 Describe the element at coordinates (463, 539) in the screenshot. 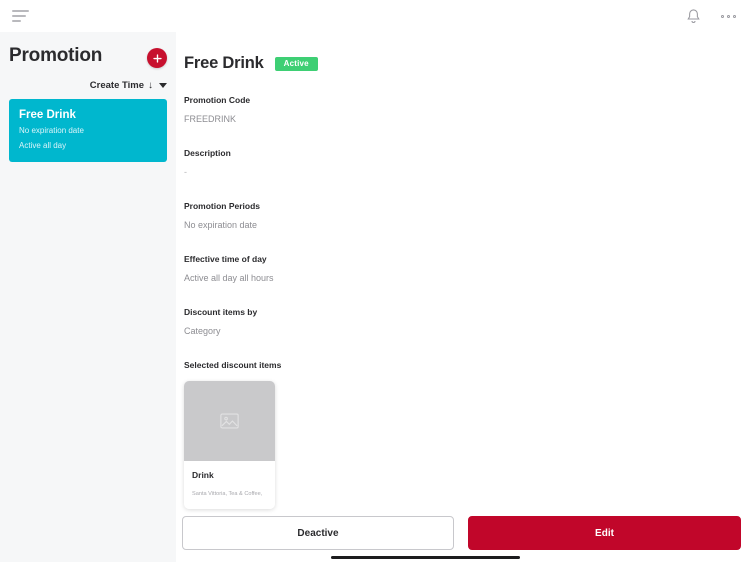

I see `action-bar: Deactive Edit` at that location.